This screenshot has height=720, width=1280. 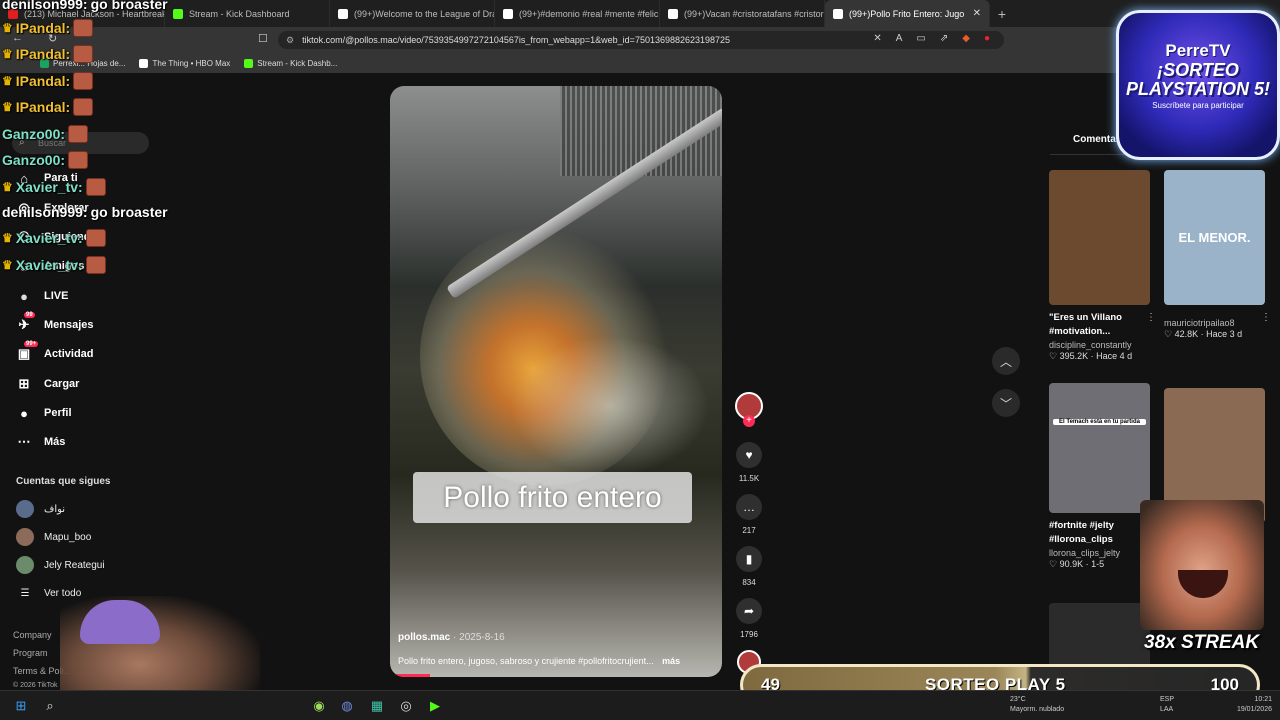 I want to click on browser-tab: (99+)Vacan #cristoratafans #cristorat, so click(x=742, y=13).